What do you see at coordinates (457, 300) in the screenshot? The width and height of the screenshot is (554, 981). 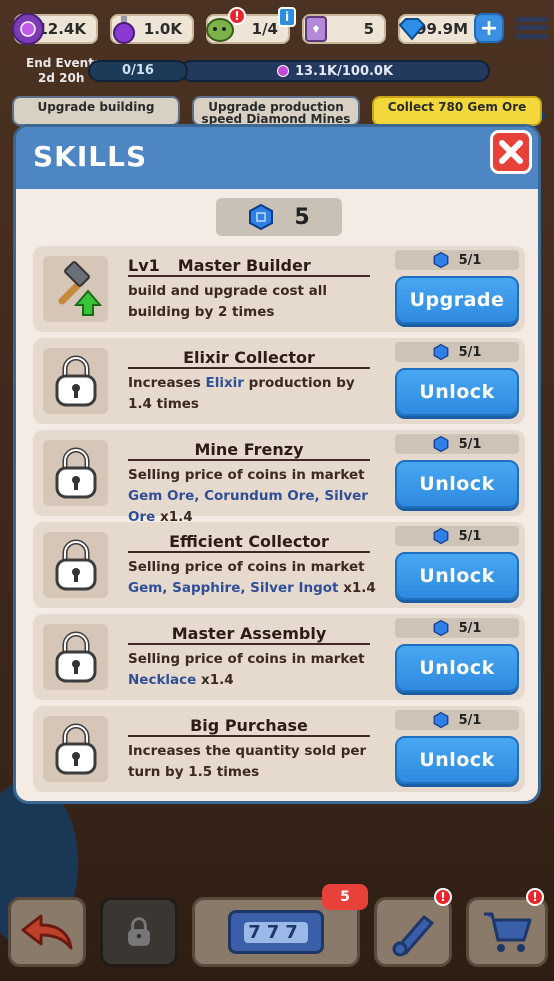 I see `upgrade-button: Upgrade` at bounding box center [457, 300].